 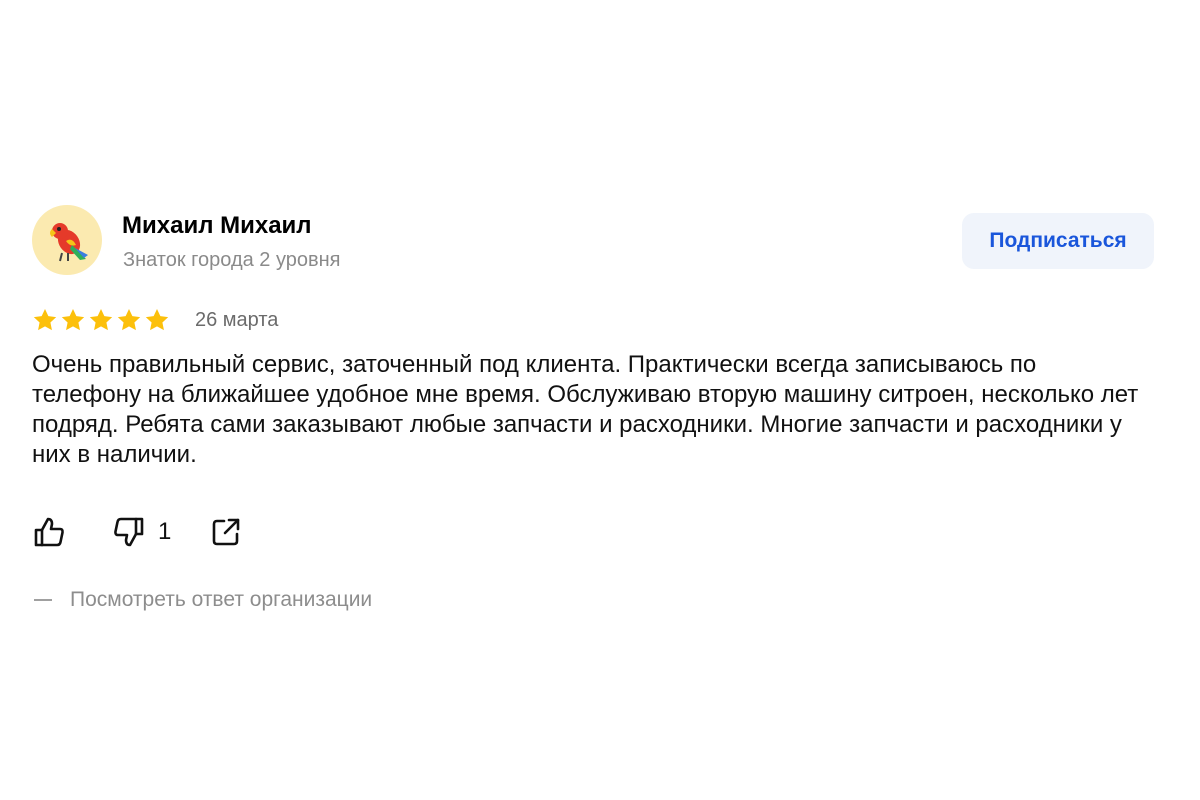 I want to click on parrot-icon, so click(x=69, y=242).